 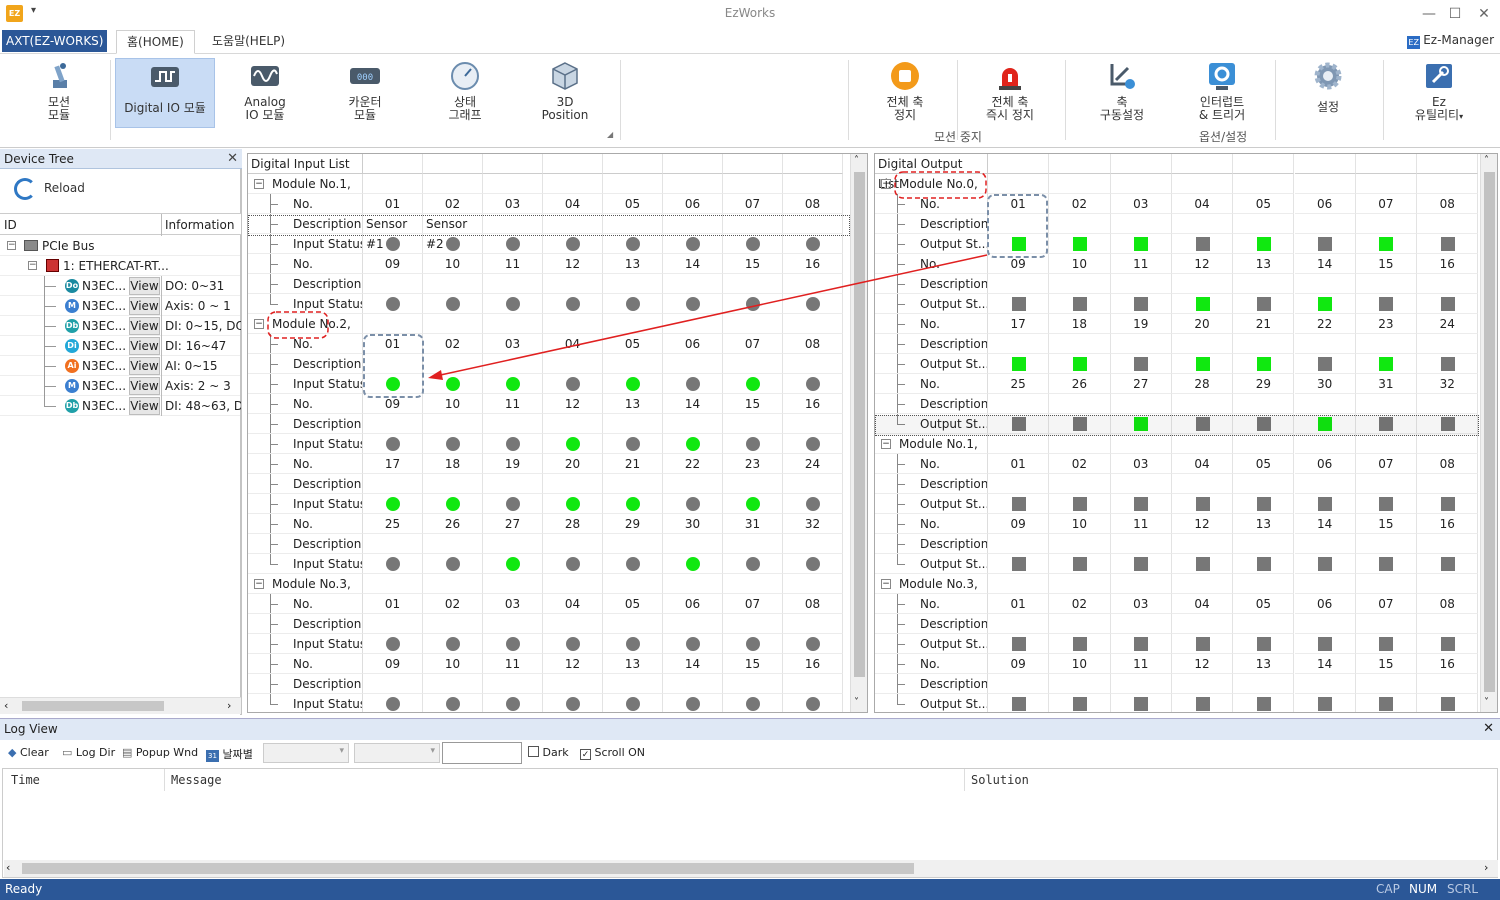 I want to click on module-header-row: − Module No.3,, so click(x=305, y=584).